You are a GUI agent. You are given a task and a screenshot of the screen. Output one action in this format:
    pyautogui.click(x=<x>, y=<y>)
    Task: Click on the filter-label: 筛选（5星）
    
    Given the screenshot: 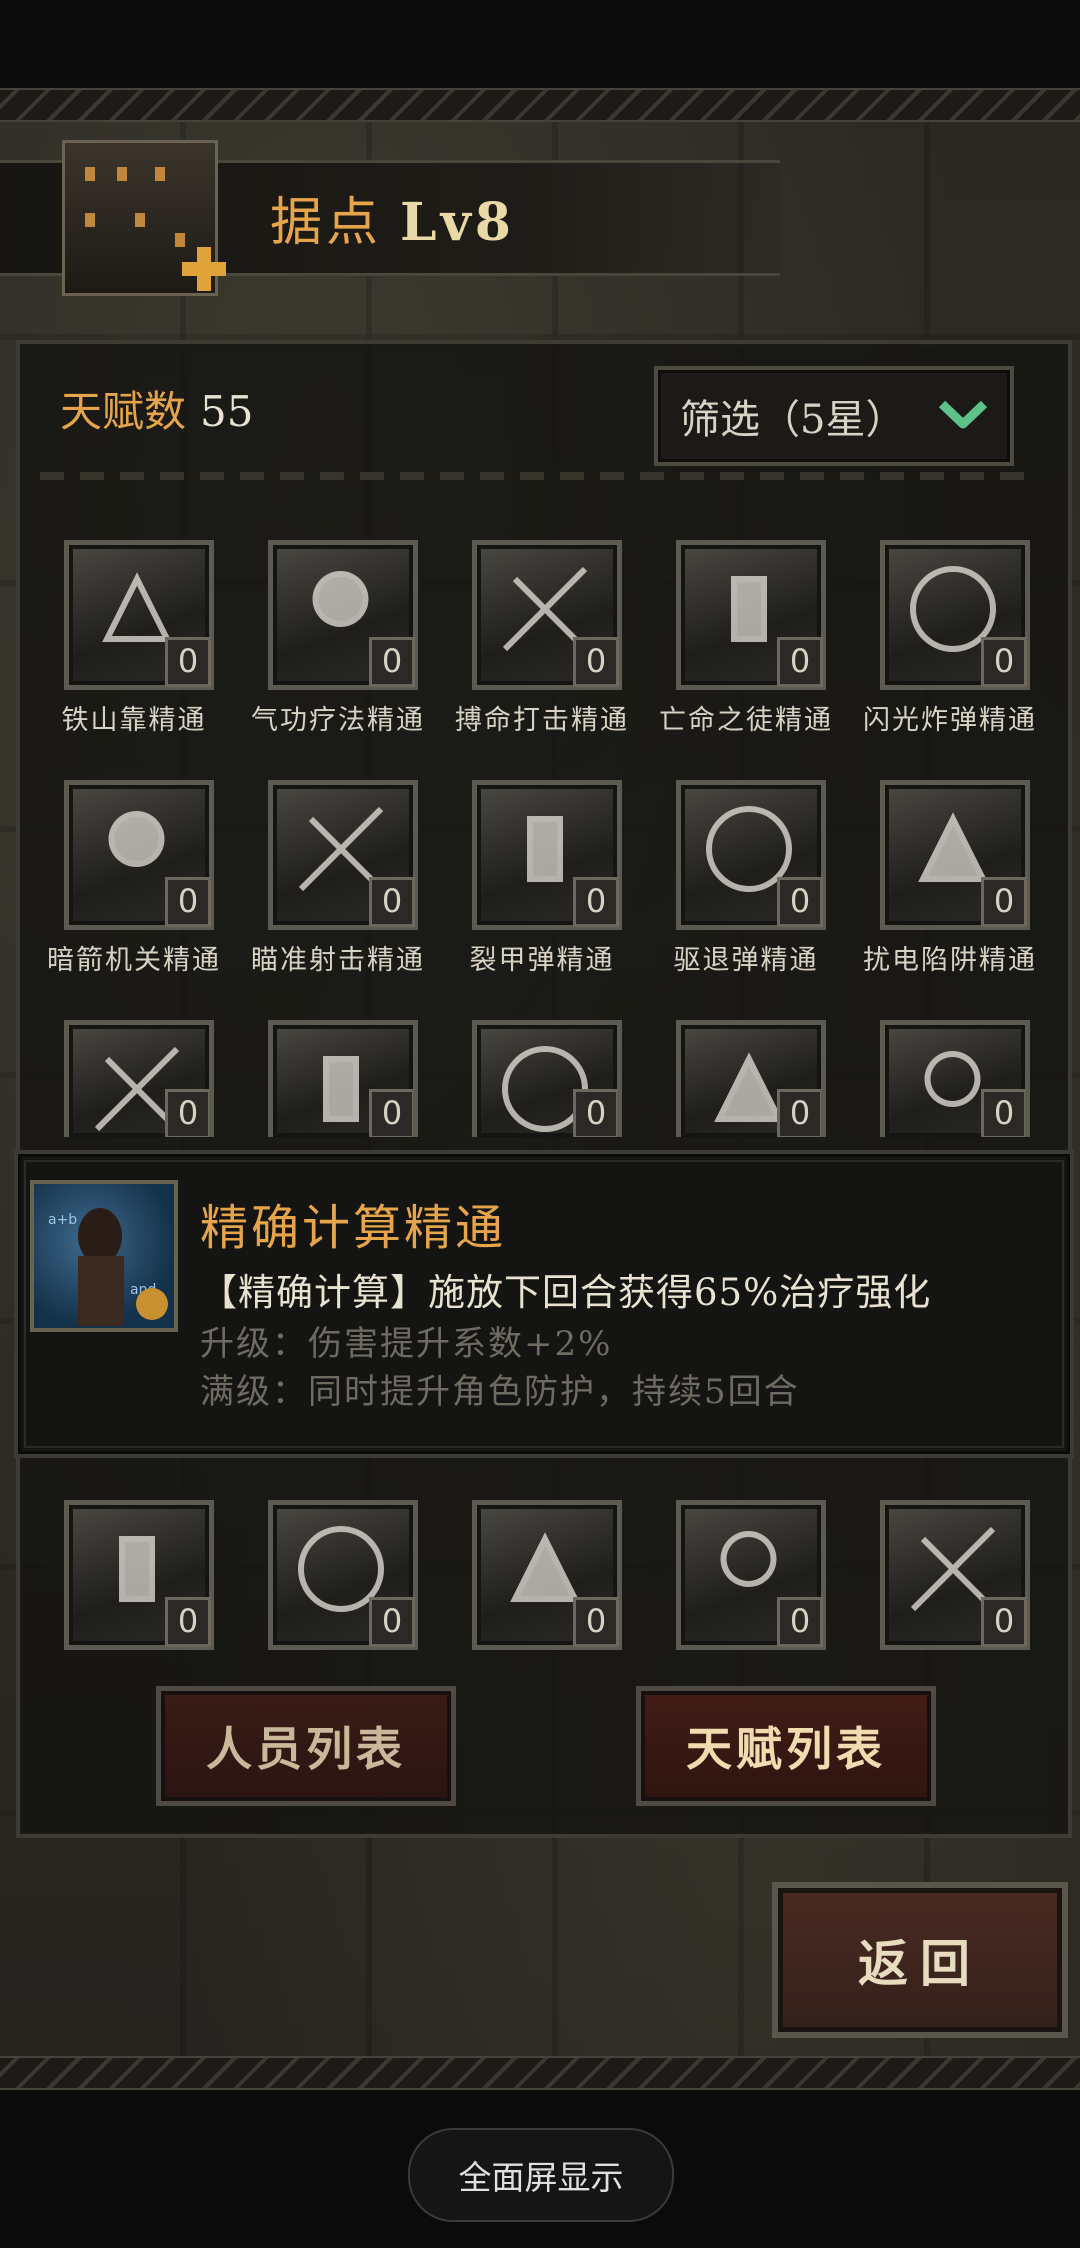 What is the action you would take?
    pyautogui.click(x=793, y=420)
    